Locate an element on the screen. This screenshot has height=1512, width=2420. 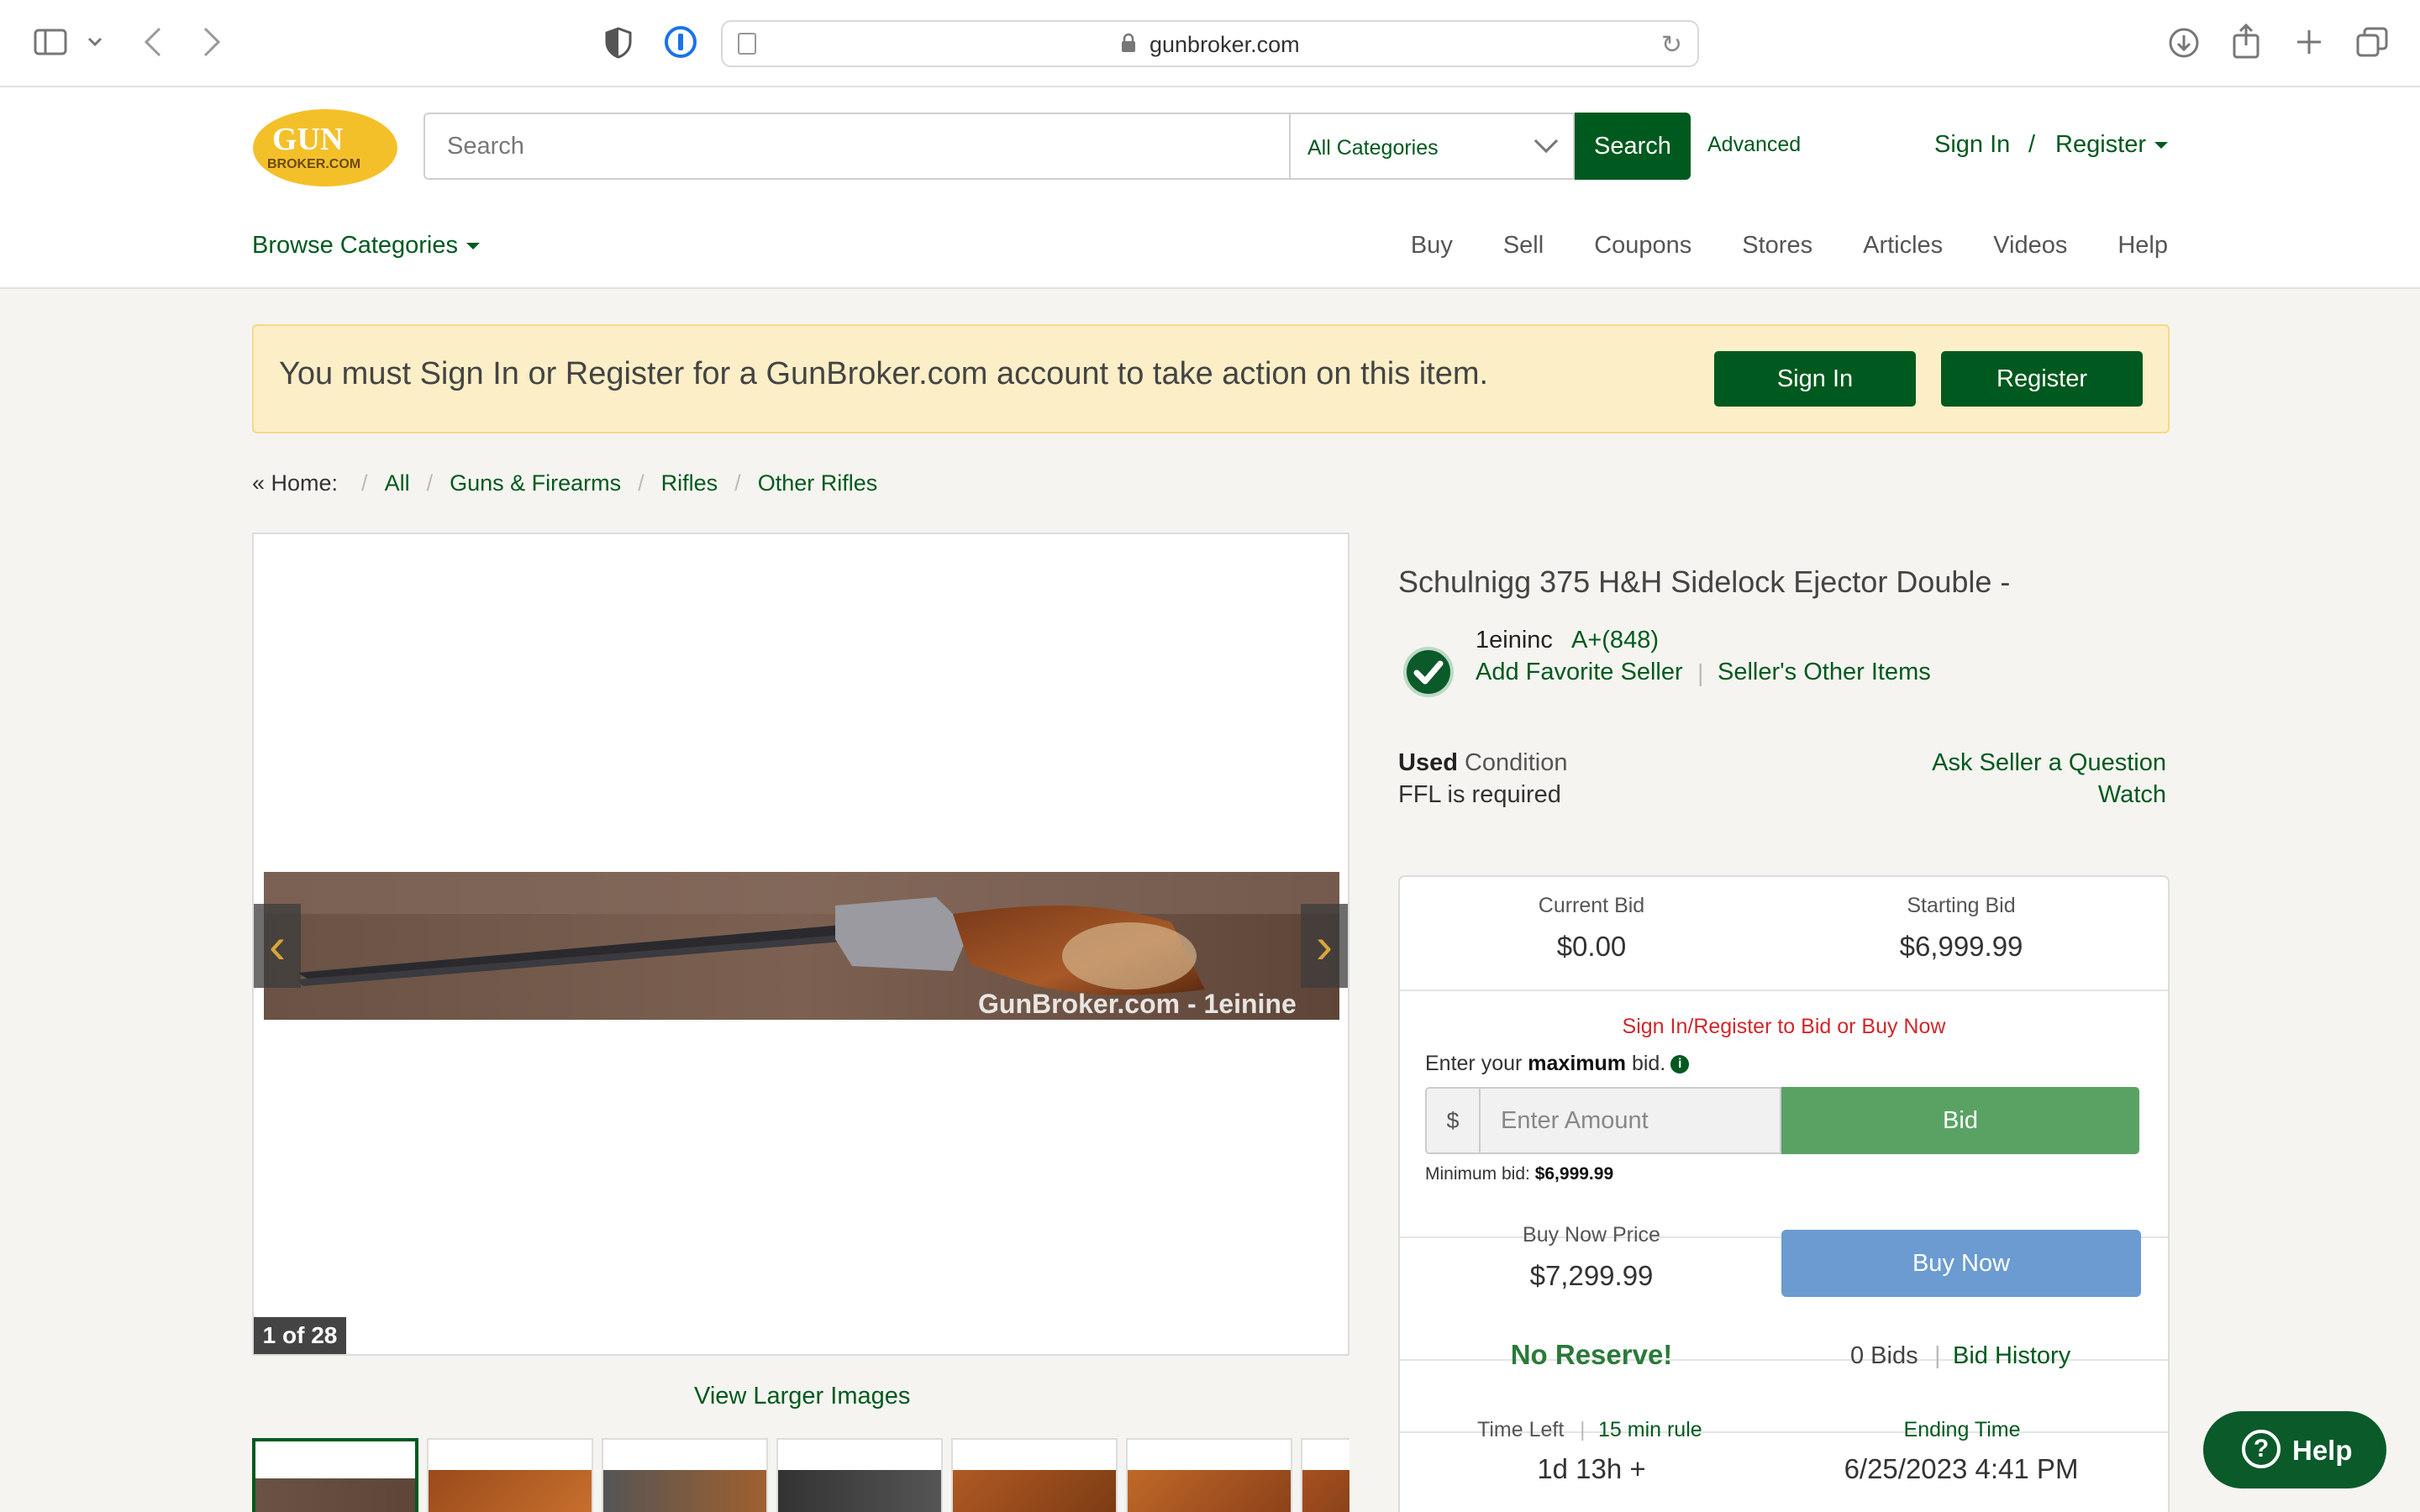
back-icon is located at coordinates (153, 42).